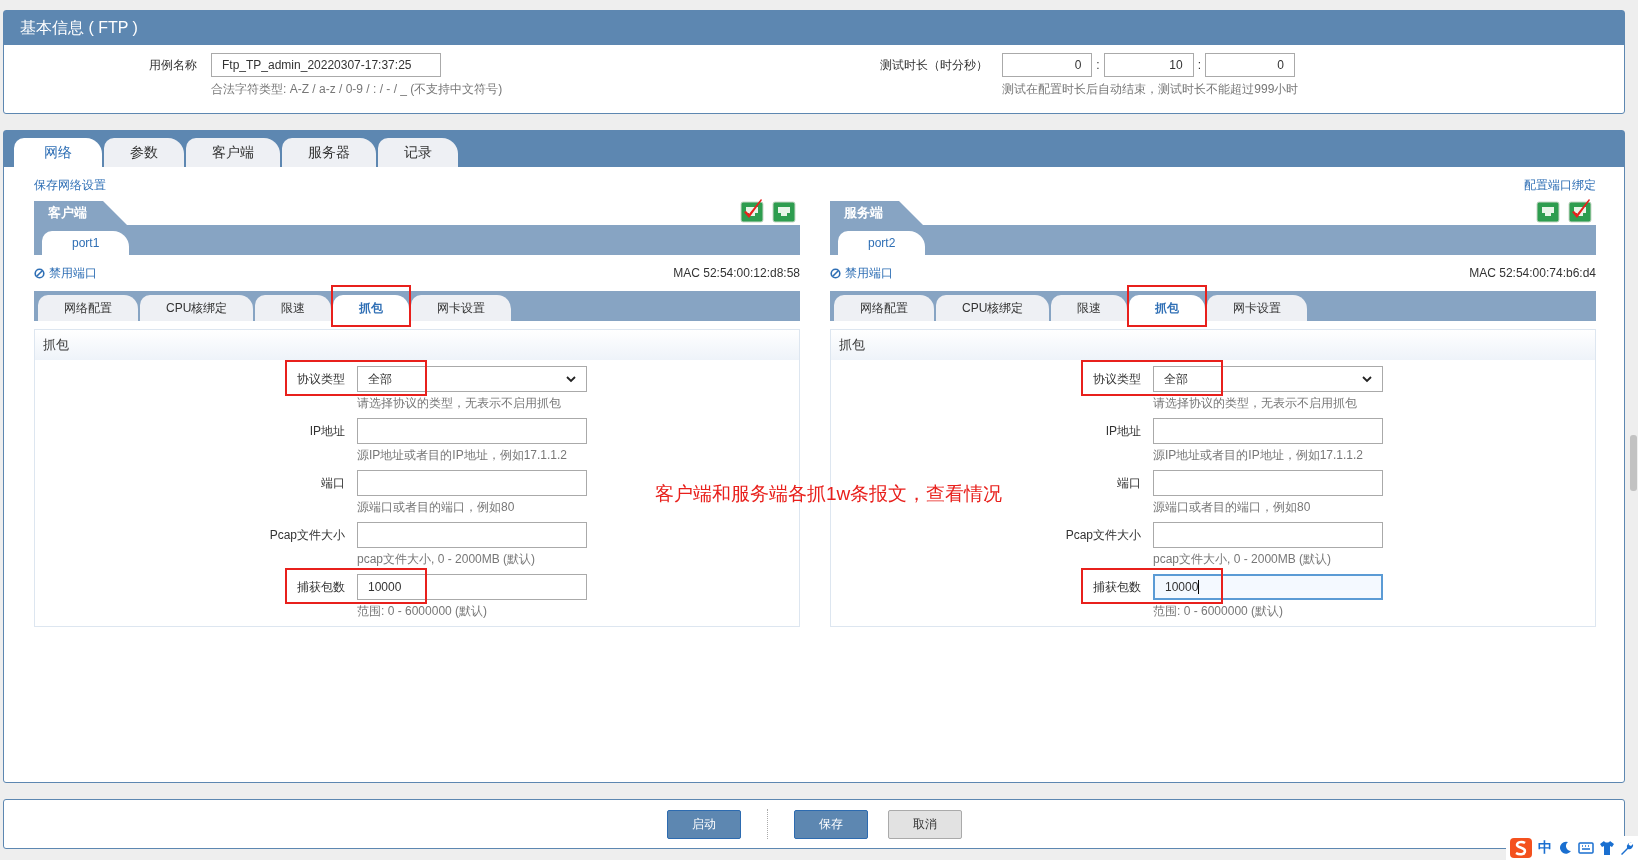 The image size is (1638, 860). I want to click on panel-title: 服务端, so click(876, 213).